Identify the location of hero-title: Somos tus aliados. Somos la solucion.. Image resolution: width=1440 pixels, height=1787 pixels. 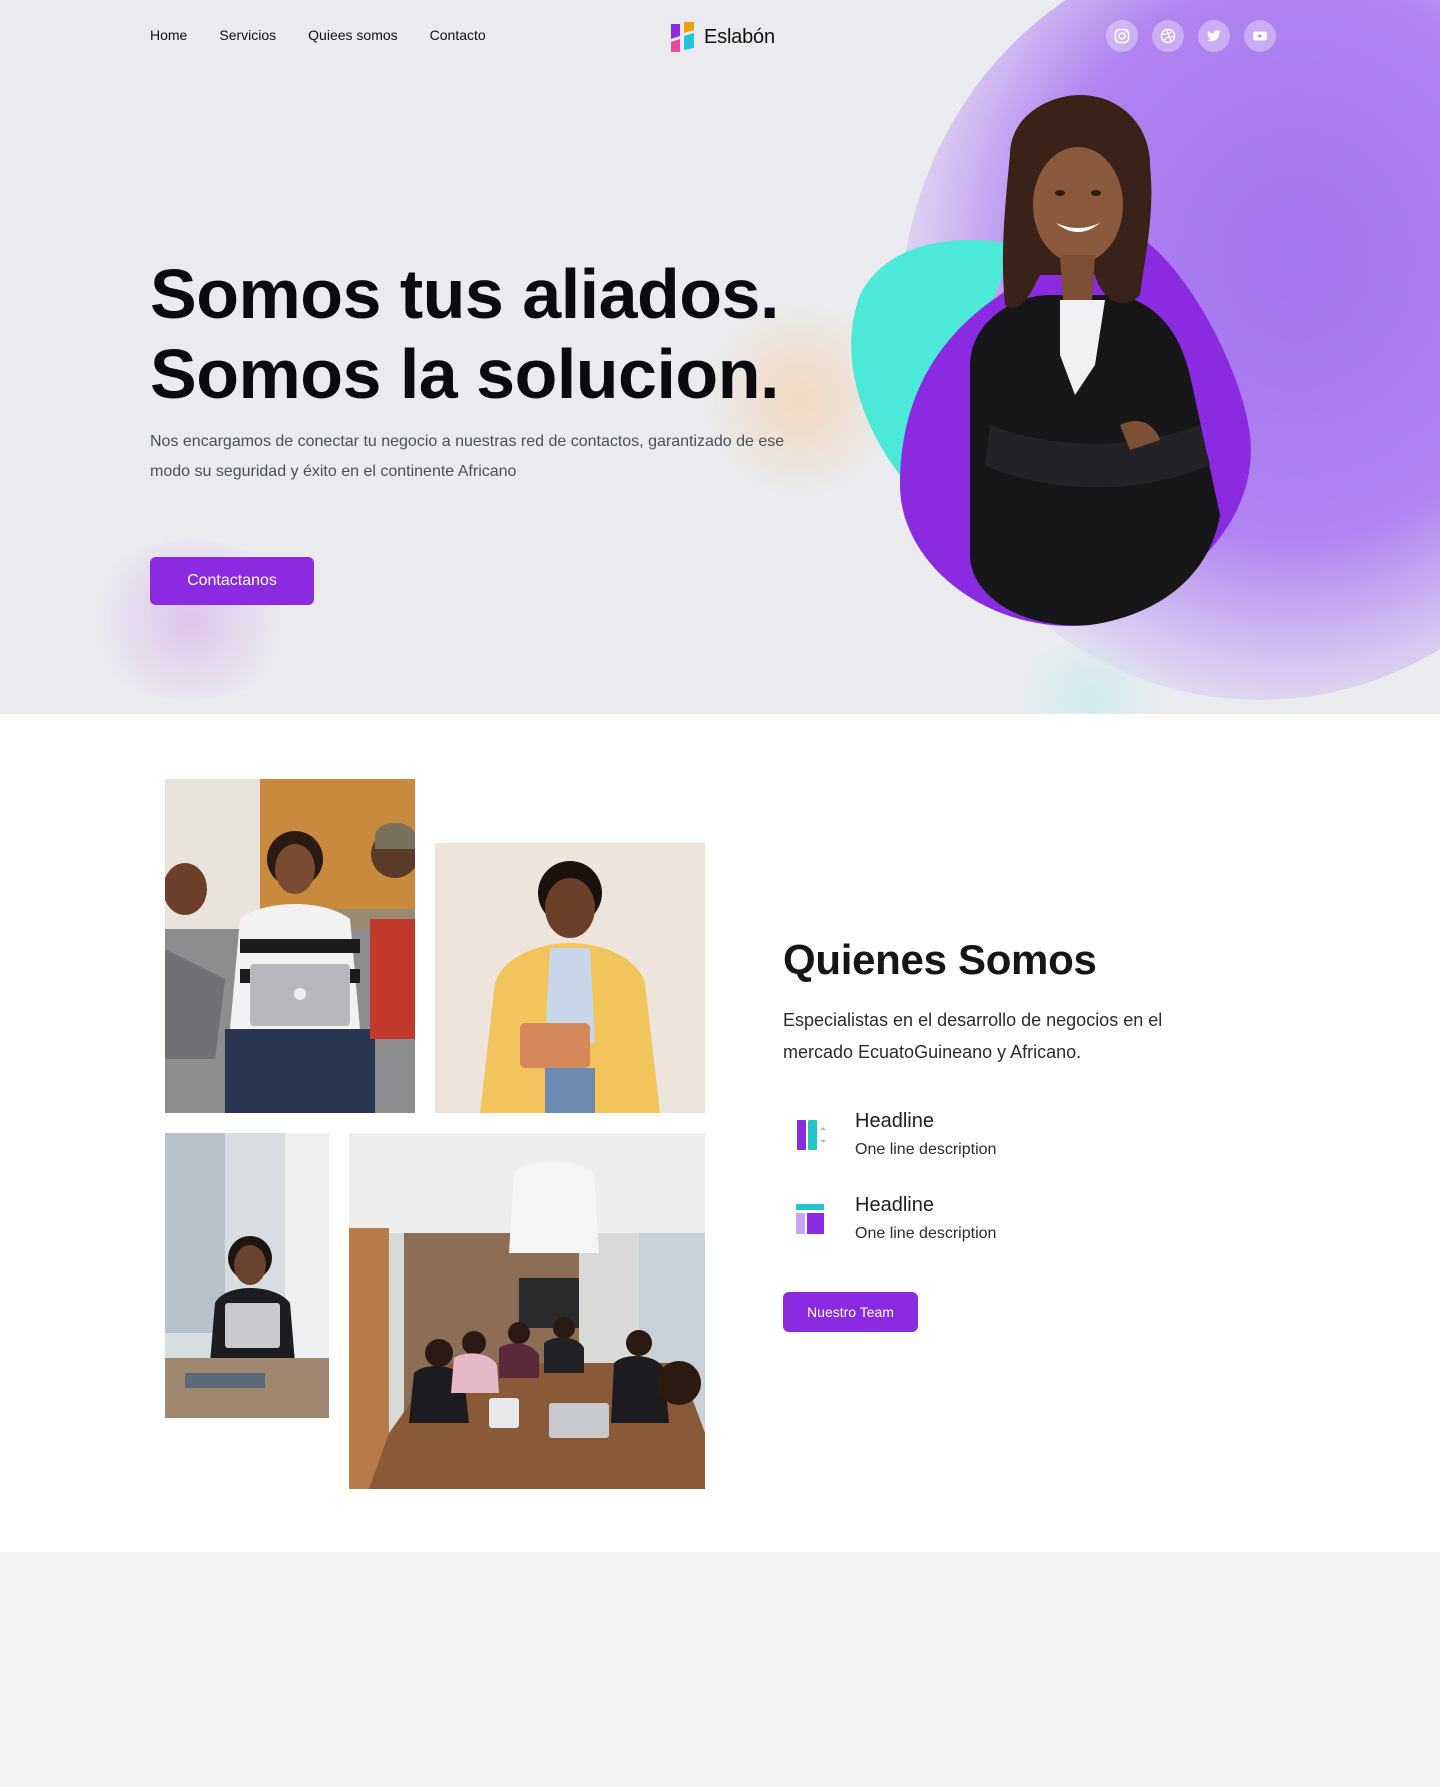
(510, 334).